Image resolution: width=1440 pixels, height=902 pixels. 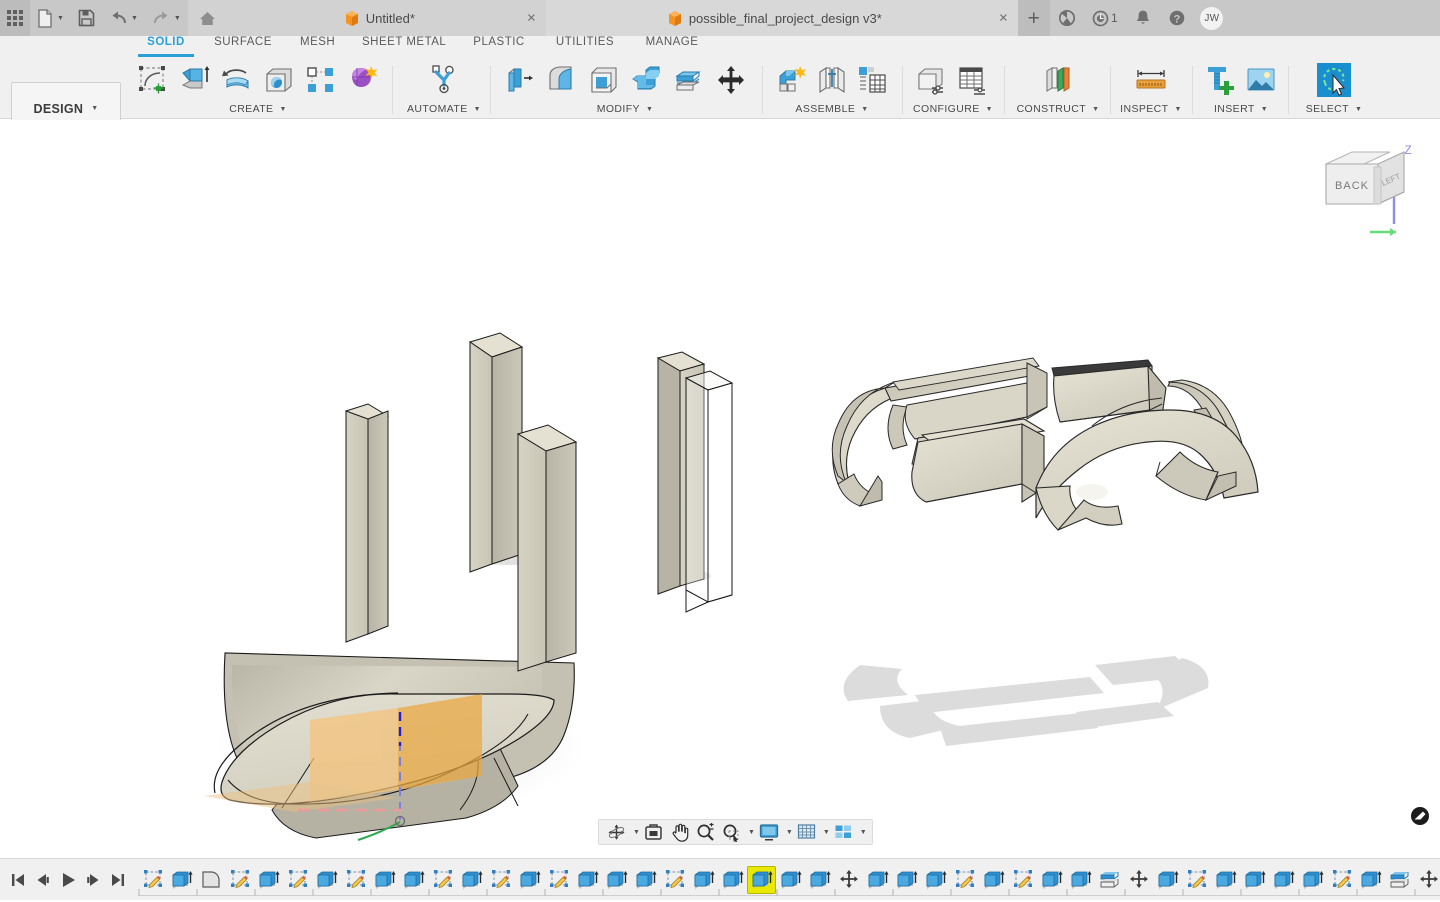 What do you see at coordinates (18, 880) in the screenshot?
I see `go-to-beginning-button` at bounding box center [18, 880].